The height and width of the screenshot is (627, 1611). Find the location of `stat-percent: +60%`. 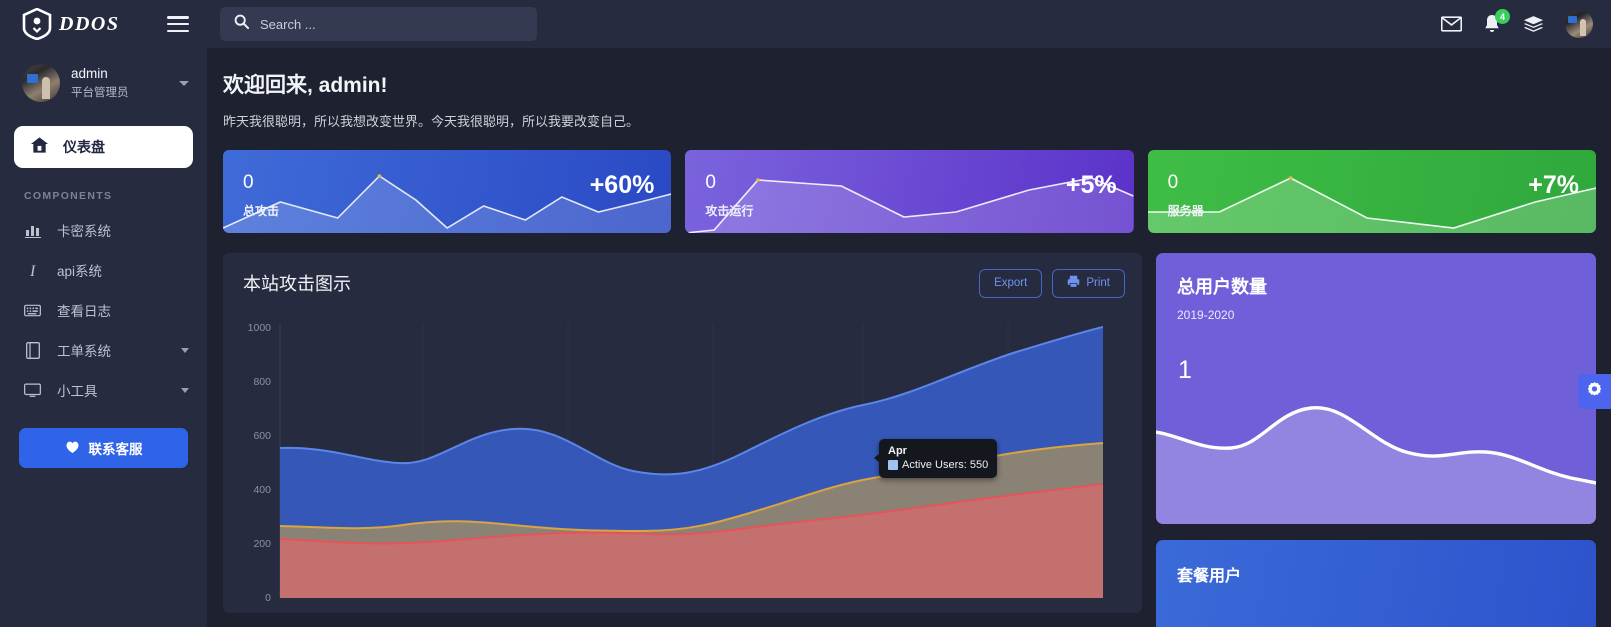

stat-percent: +60% is located at coordinates (622, 185).